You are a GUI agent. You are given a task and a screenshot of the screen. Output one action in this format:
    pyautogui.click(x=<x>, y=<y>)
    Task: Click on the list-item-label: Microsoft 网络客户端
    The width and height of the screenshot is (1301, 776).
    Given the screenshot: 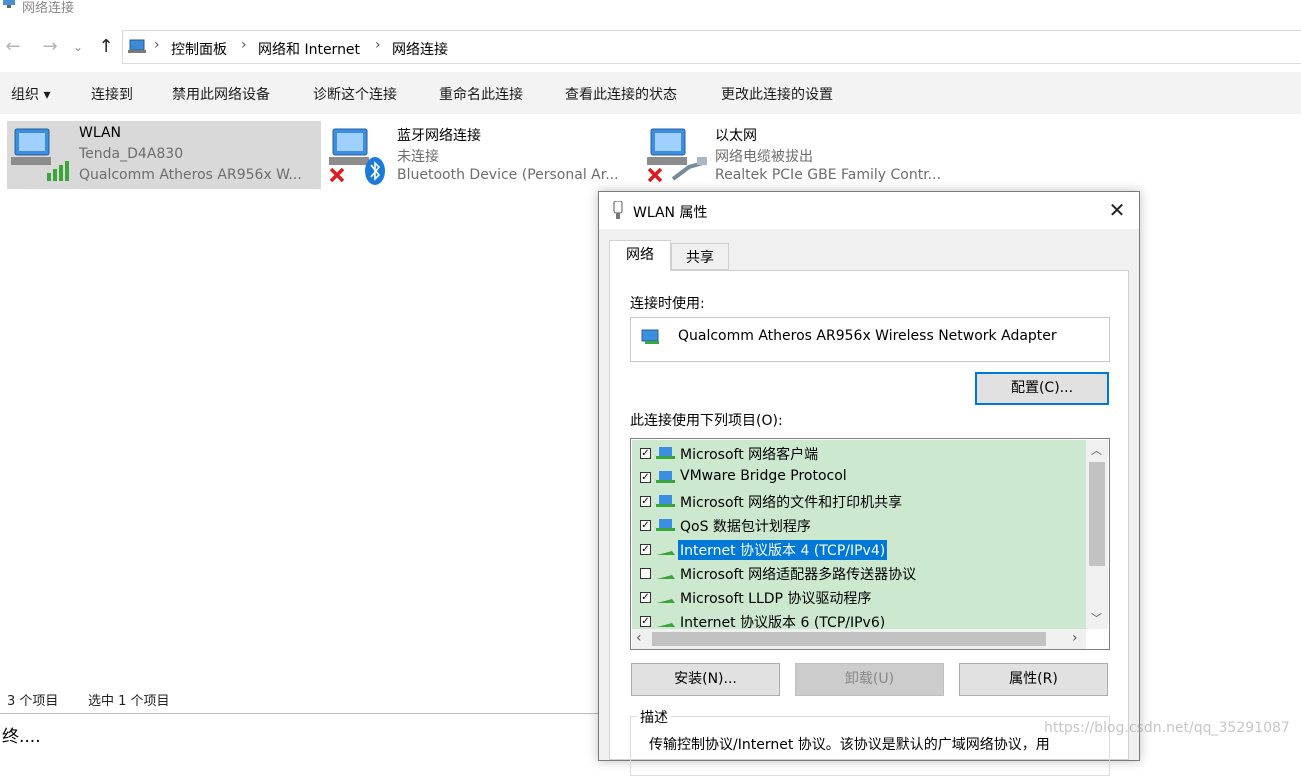 What is the action you would take?
    pyautogui.click(x=749, y=455)
    